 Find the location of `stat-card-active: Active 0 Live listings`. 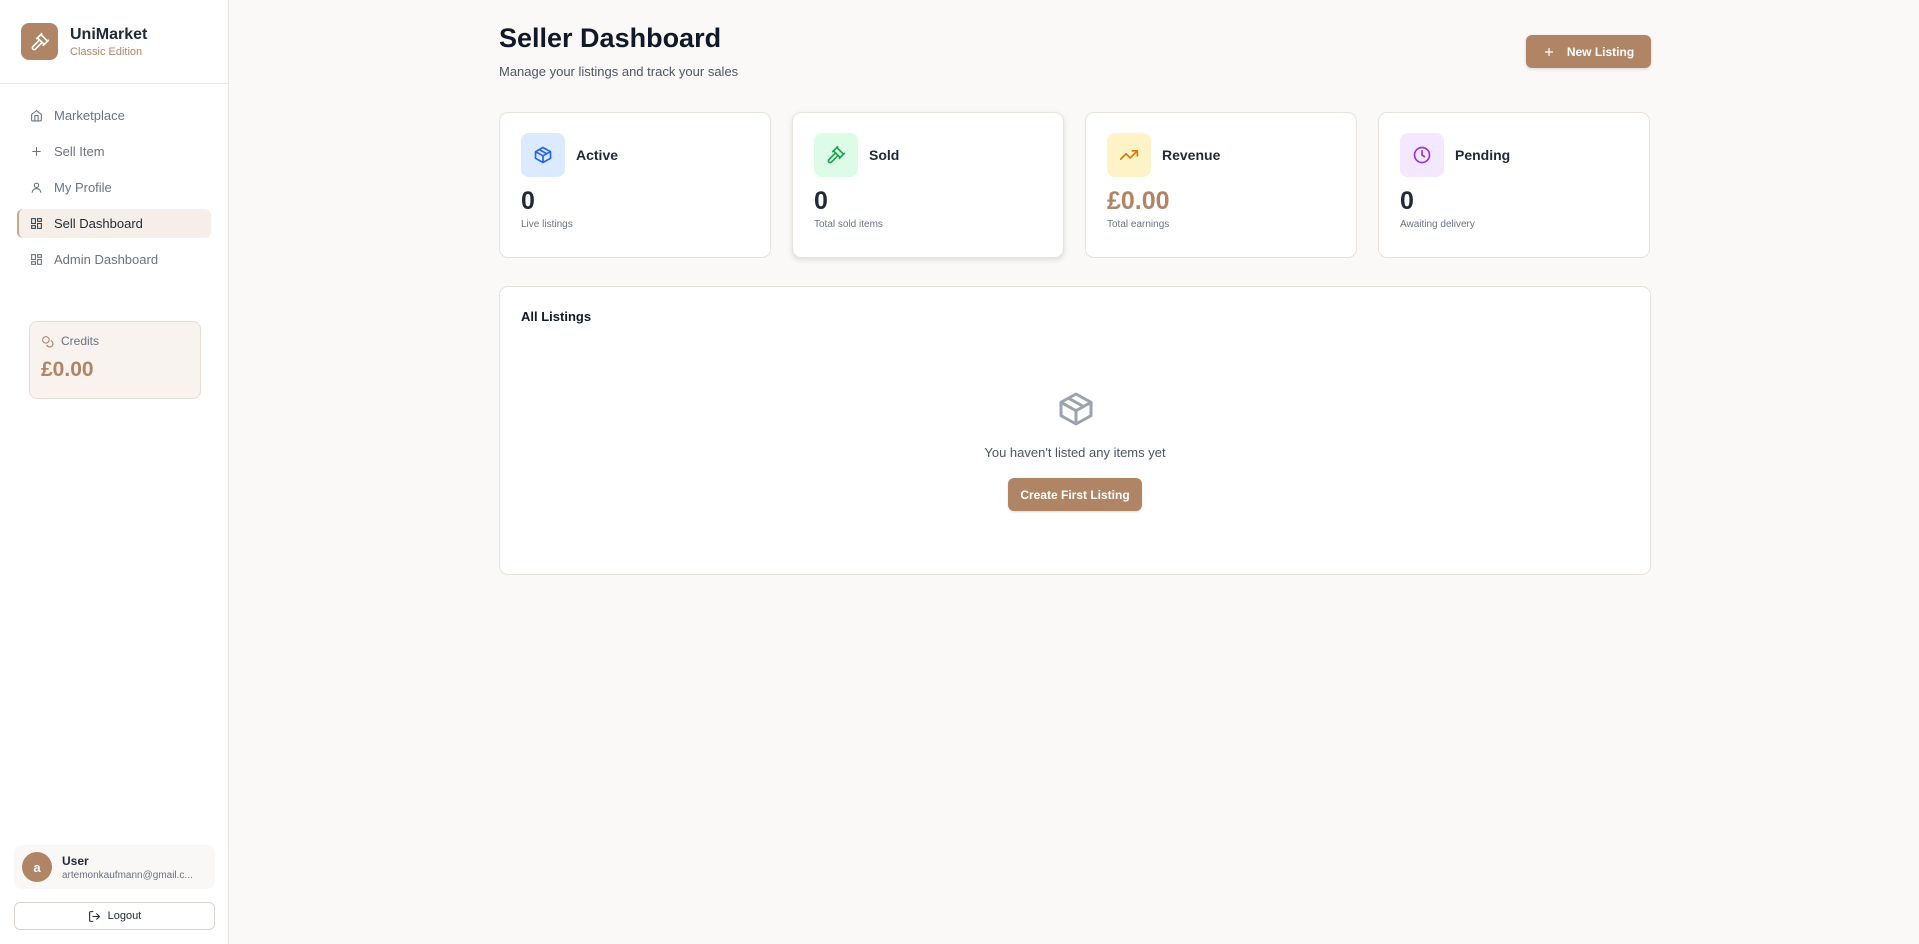

stat-card-active: Active 0 Live listings is located at coordinates (635, 185).